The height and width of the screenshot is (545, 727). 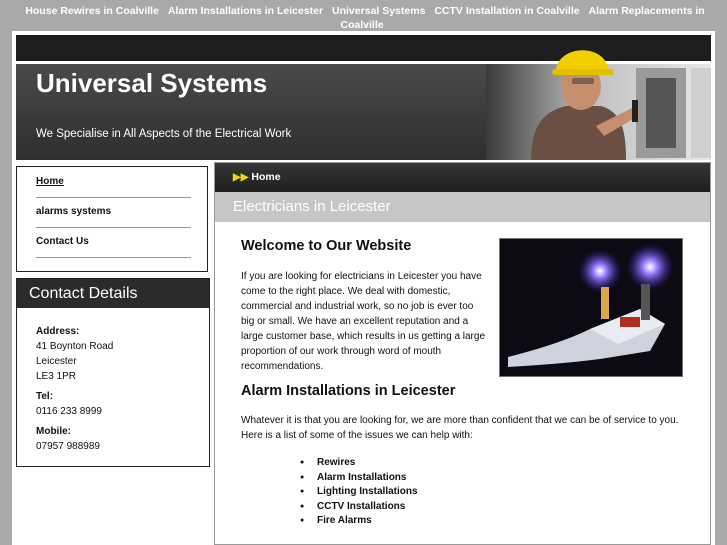 What do you see at coordinates (56, 361) in the screenshot?
I see `address-line: Leicester` at bounding box center [56, 361].